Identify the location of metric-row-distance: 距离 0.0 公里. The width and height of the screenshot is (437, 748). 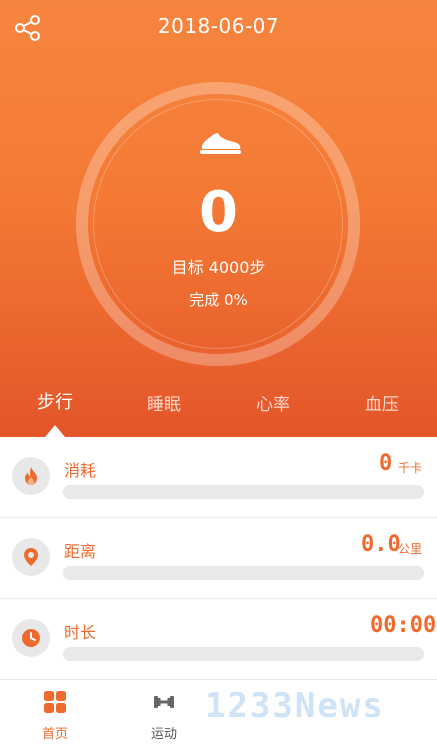
(218, 558).